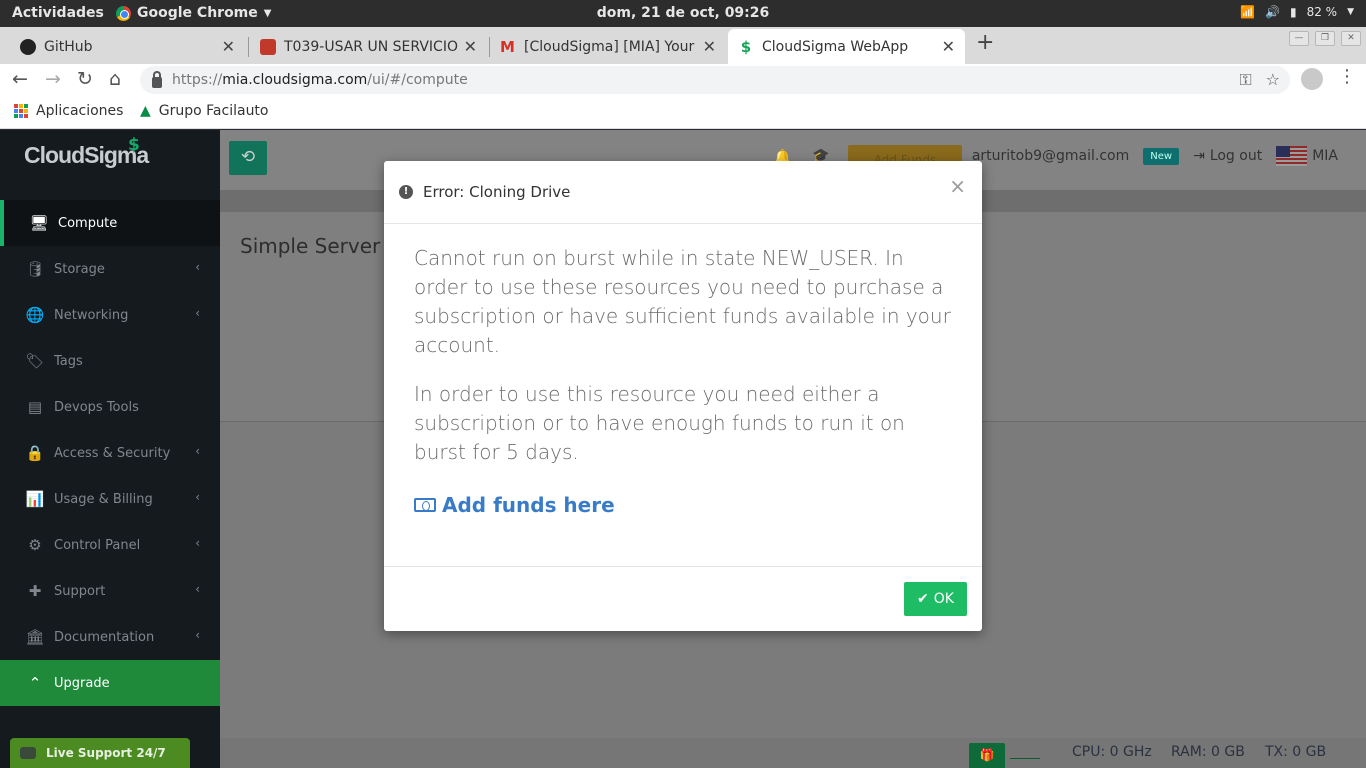 This screenshot has width=1366, height=768. I want to click on add-funds-link-label: Add funds here, so click(528, 505).